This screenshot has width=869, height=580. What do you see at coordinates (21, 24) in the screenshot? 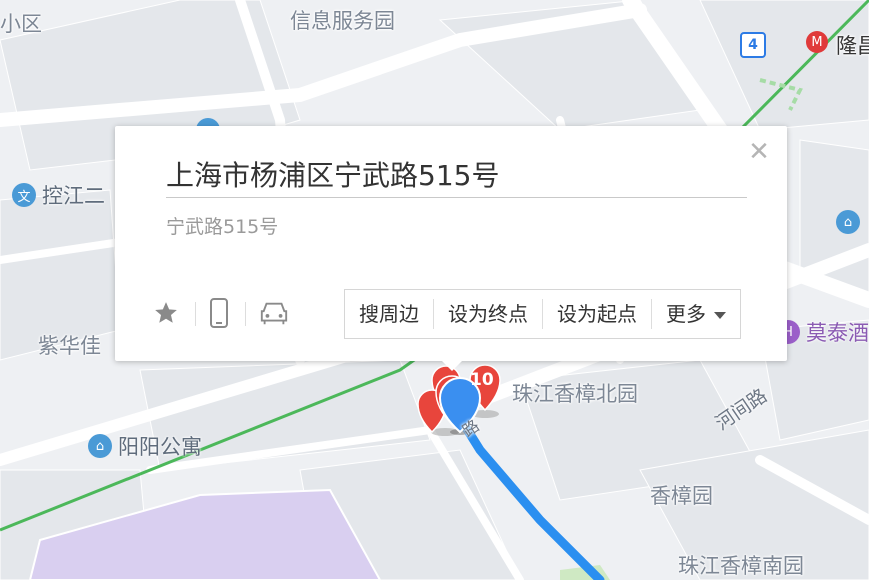
I see `label-community: 小区` at bounding box center [21, 24].